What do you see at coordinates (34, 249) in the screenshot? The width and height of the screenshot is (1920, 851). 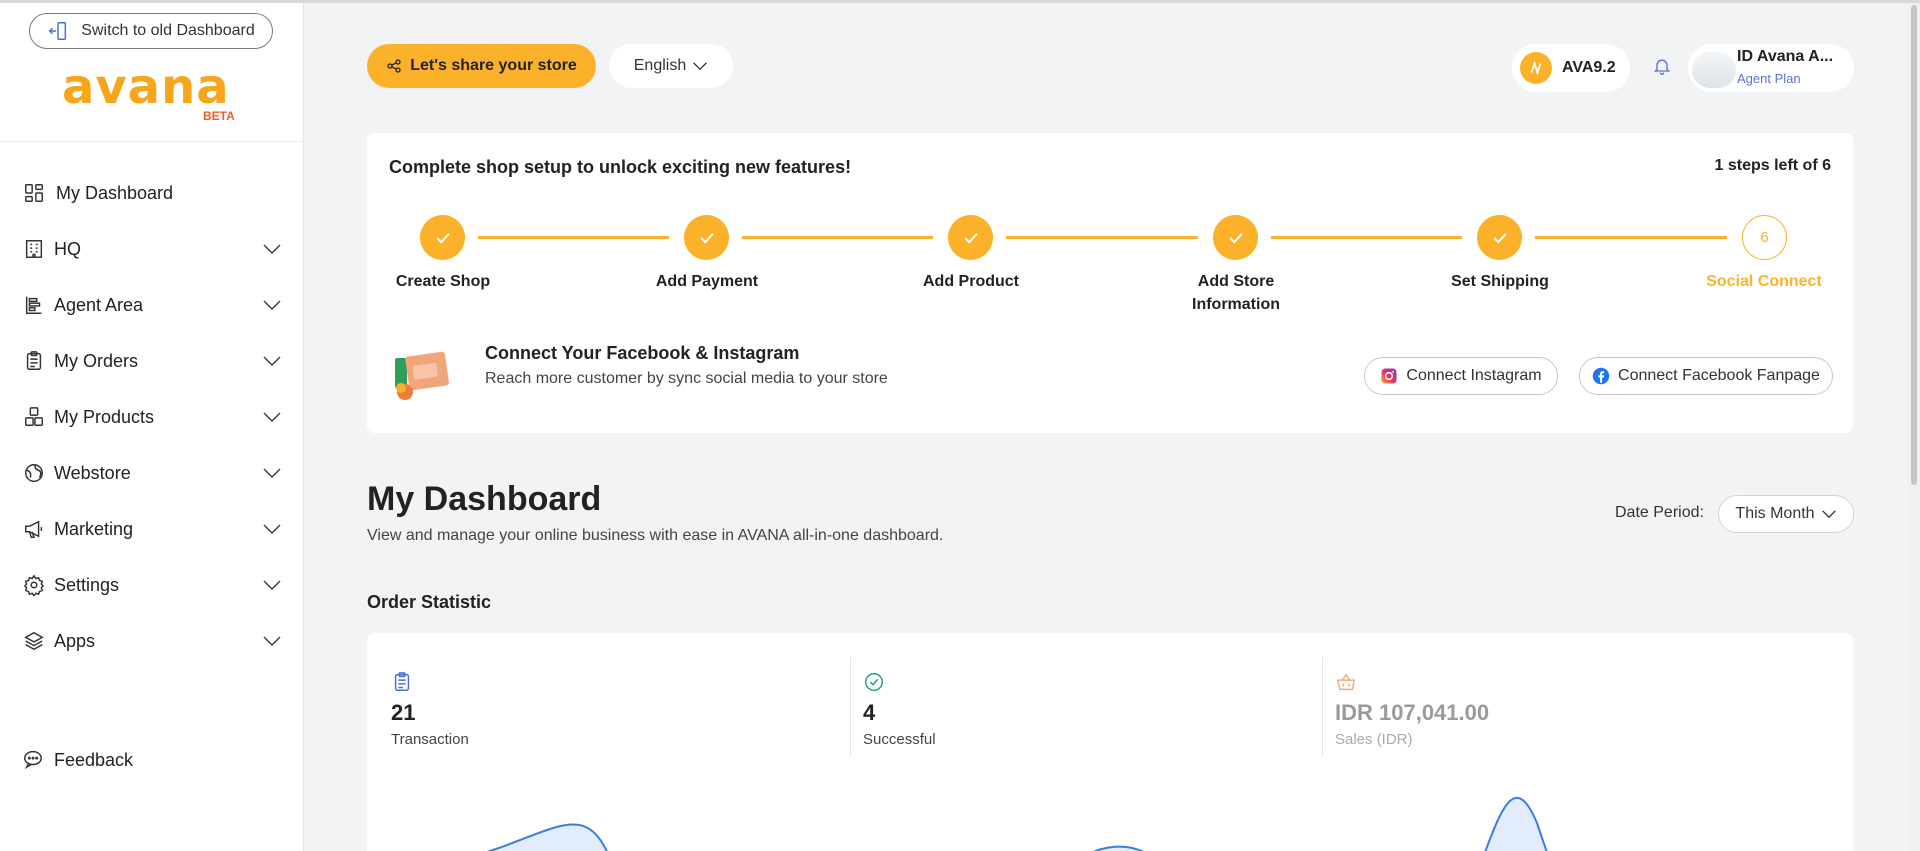 I see `building-icon` at bounding box center [34, 249].